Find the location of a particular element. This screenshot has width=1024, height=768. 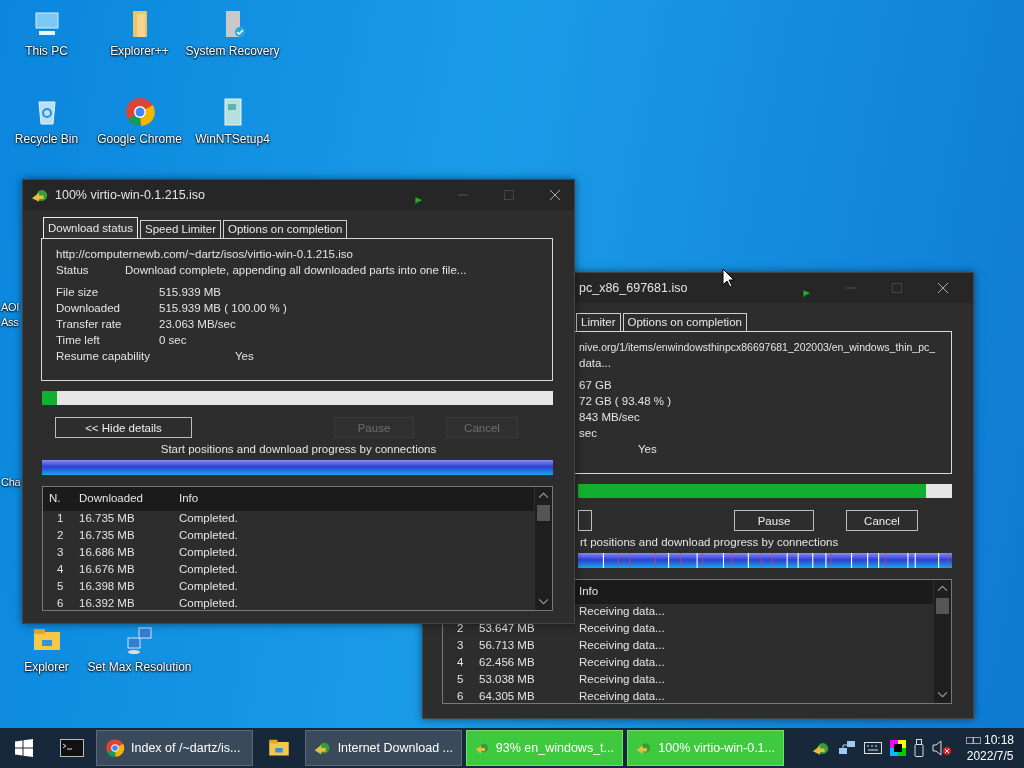

keyboard-icon is located at coordinates (873, 748).